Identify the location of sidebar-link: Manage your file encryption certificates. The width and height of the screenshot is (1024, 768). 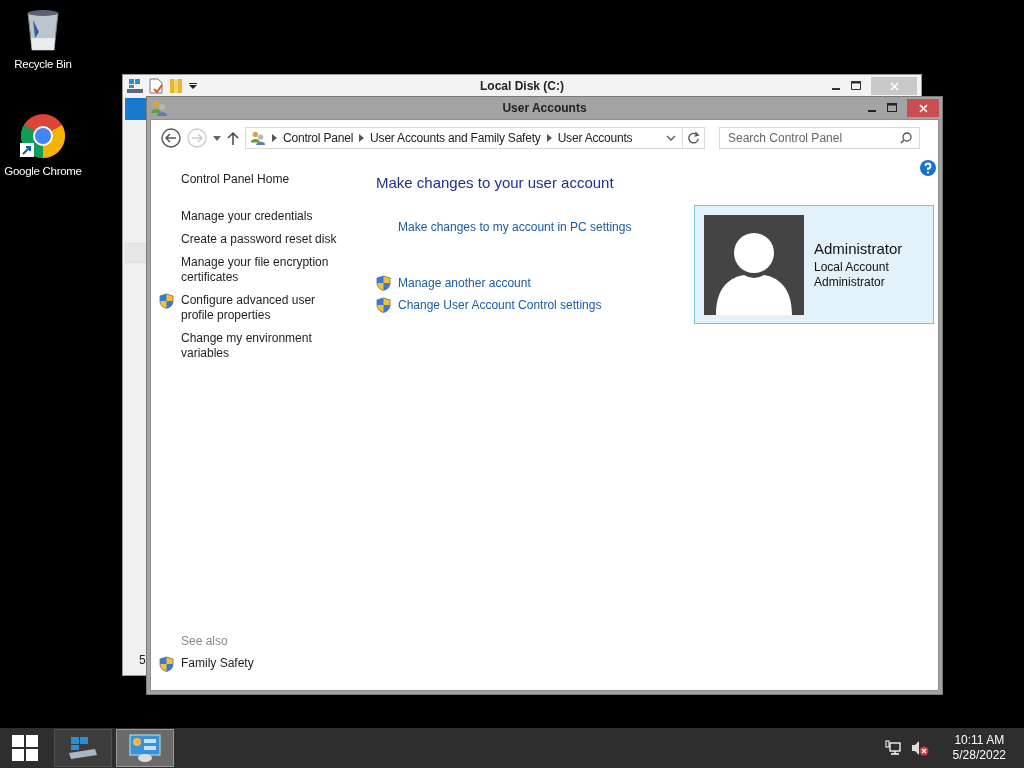
(261, 270).